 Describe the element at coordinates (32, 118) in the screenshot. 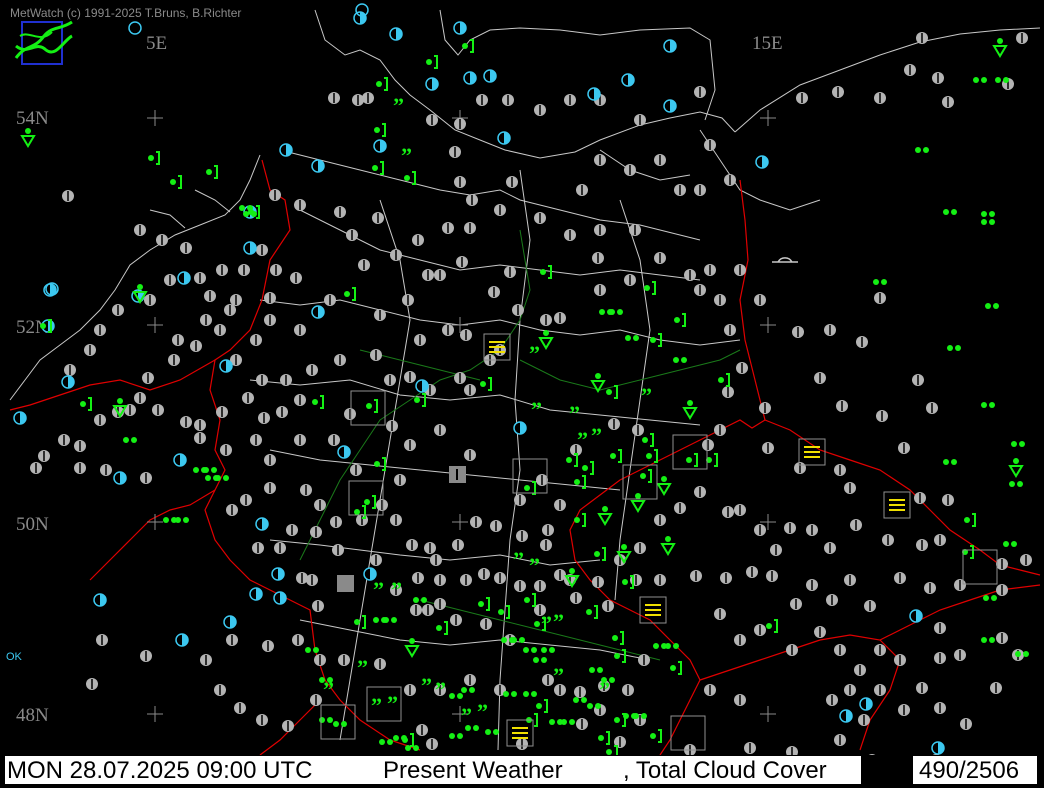

I see `lat-label-54n: 54N` at that location.